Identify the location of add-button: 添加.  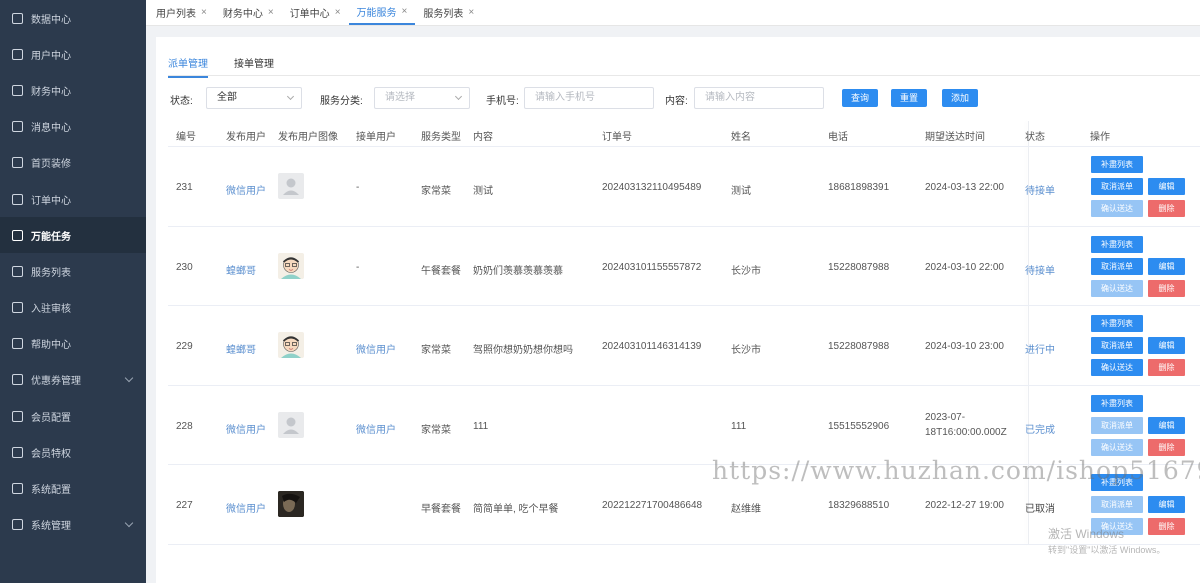
(960, 98).